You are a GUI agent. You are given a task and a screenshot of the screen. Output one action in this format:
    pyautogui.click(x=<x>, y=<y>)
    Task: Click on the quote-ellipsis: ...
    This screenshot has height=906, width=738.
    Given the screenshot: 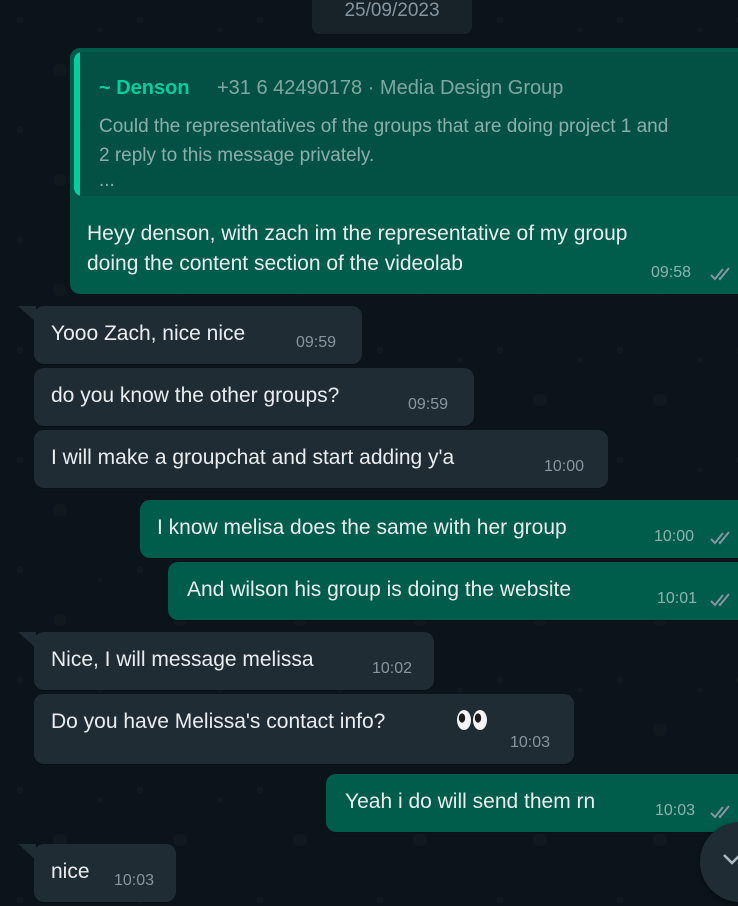 What is the action you would take?
    pyautogui.click(x=107, y=180)
    